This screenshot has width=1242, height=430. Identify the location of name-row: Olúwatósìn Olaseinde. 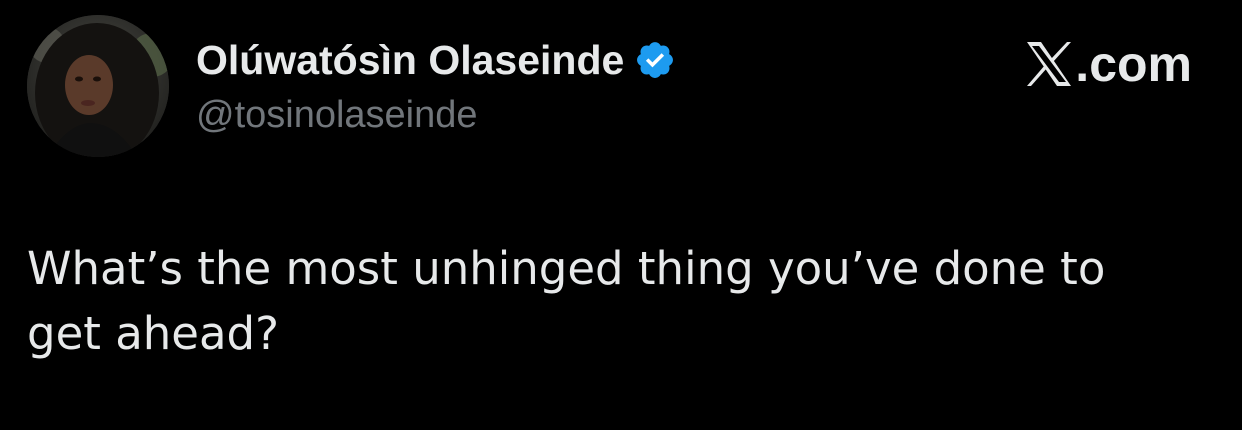
(436, 60).